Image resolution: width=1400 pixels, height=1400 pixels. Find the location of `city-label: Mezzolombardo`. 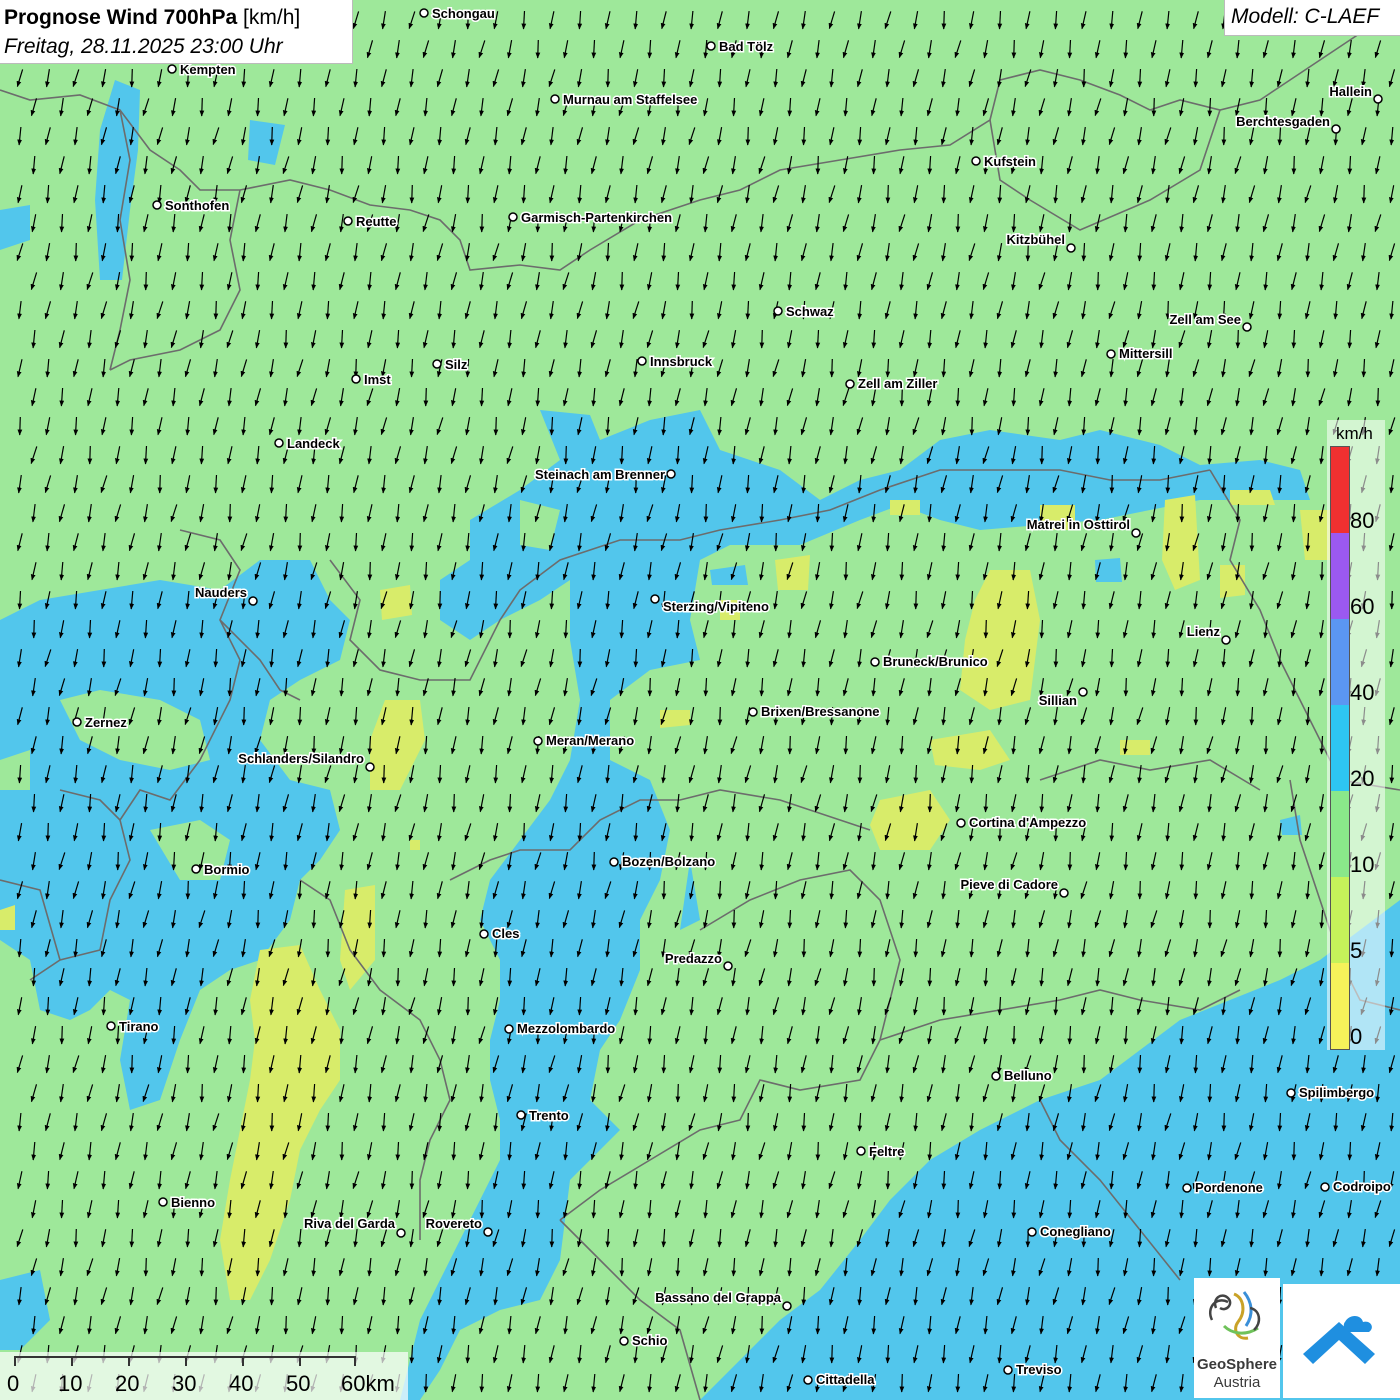

city-label: Mezzolombardo is located at coordinates (566, 1028).